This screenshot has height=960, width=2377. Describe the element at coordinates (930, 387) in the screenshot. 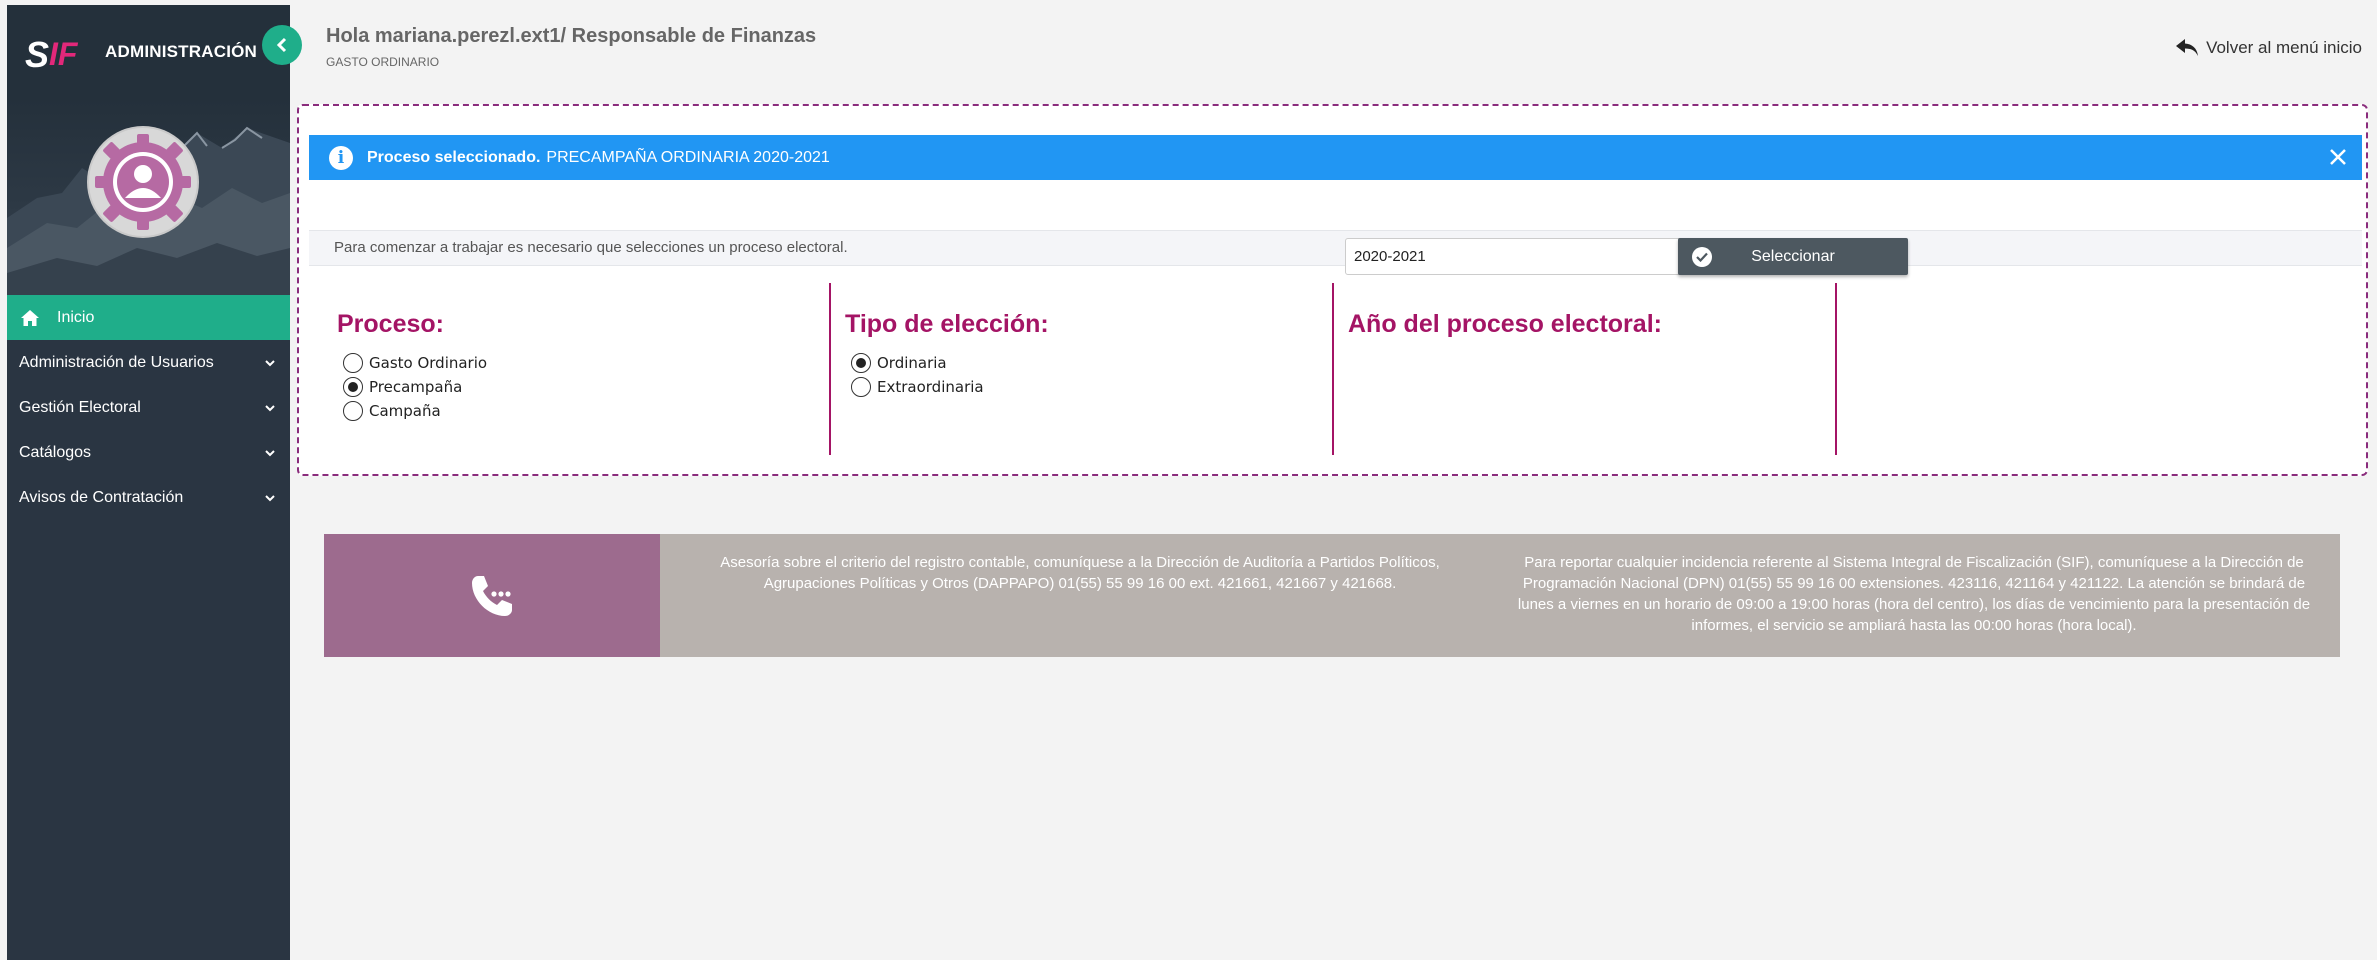

I see `radio-label: Extraordinaria` at that location.